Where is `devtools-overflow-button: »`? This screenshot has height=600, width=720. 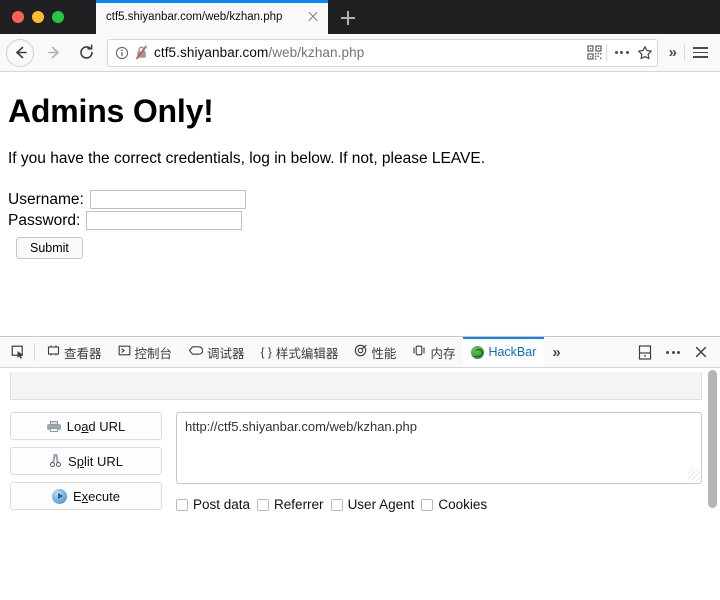
devtools-overflow-button: » is located at coordinates (556, 352).